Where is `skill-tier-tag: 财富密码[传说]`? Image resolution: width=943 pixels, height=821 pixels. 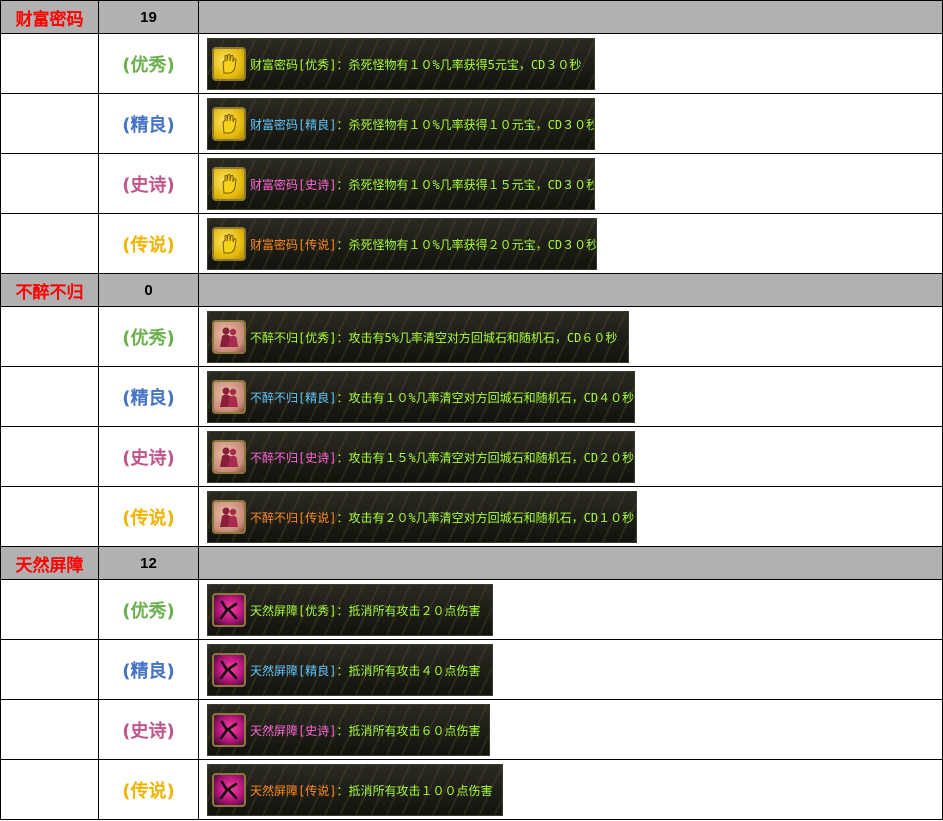
skill-tier-tag: 财富密码[传说] is located at coordinates (293, 244).